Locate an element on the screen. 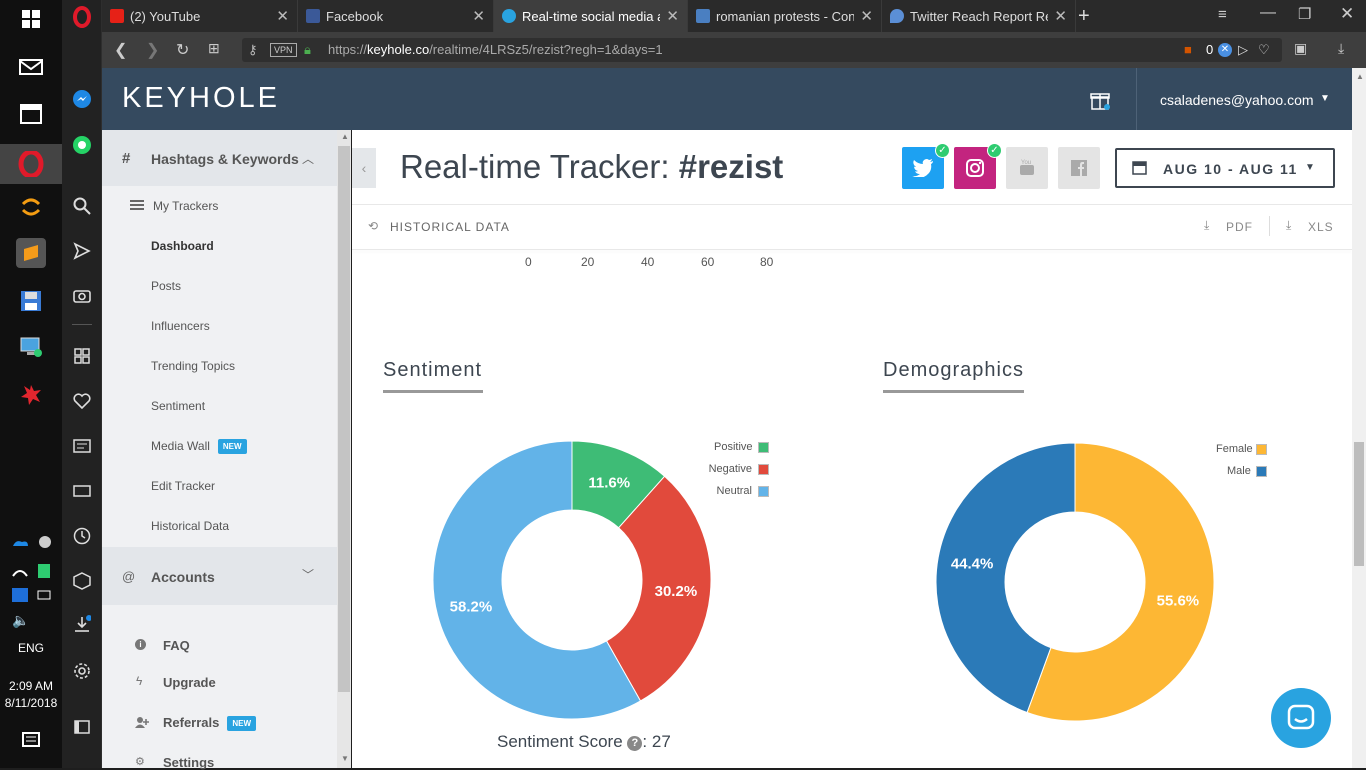 This screenshot has width=1366, height=770. extensions-icon is located at coordinates (82, 581).